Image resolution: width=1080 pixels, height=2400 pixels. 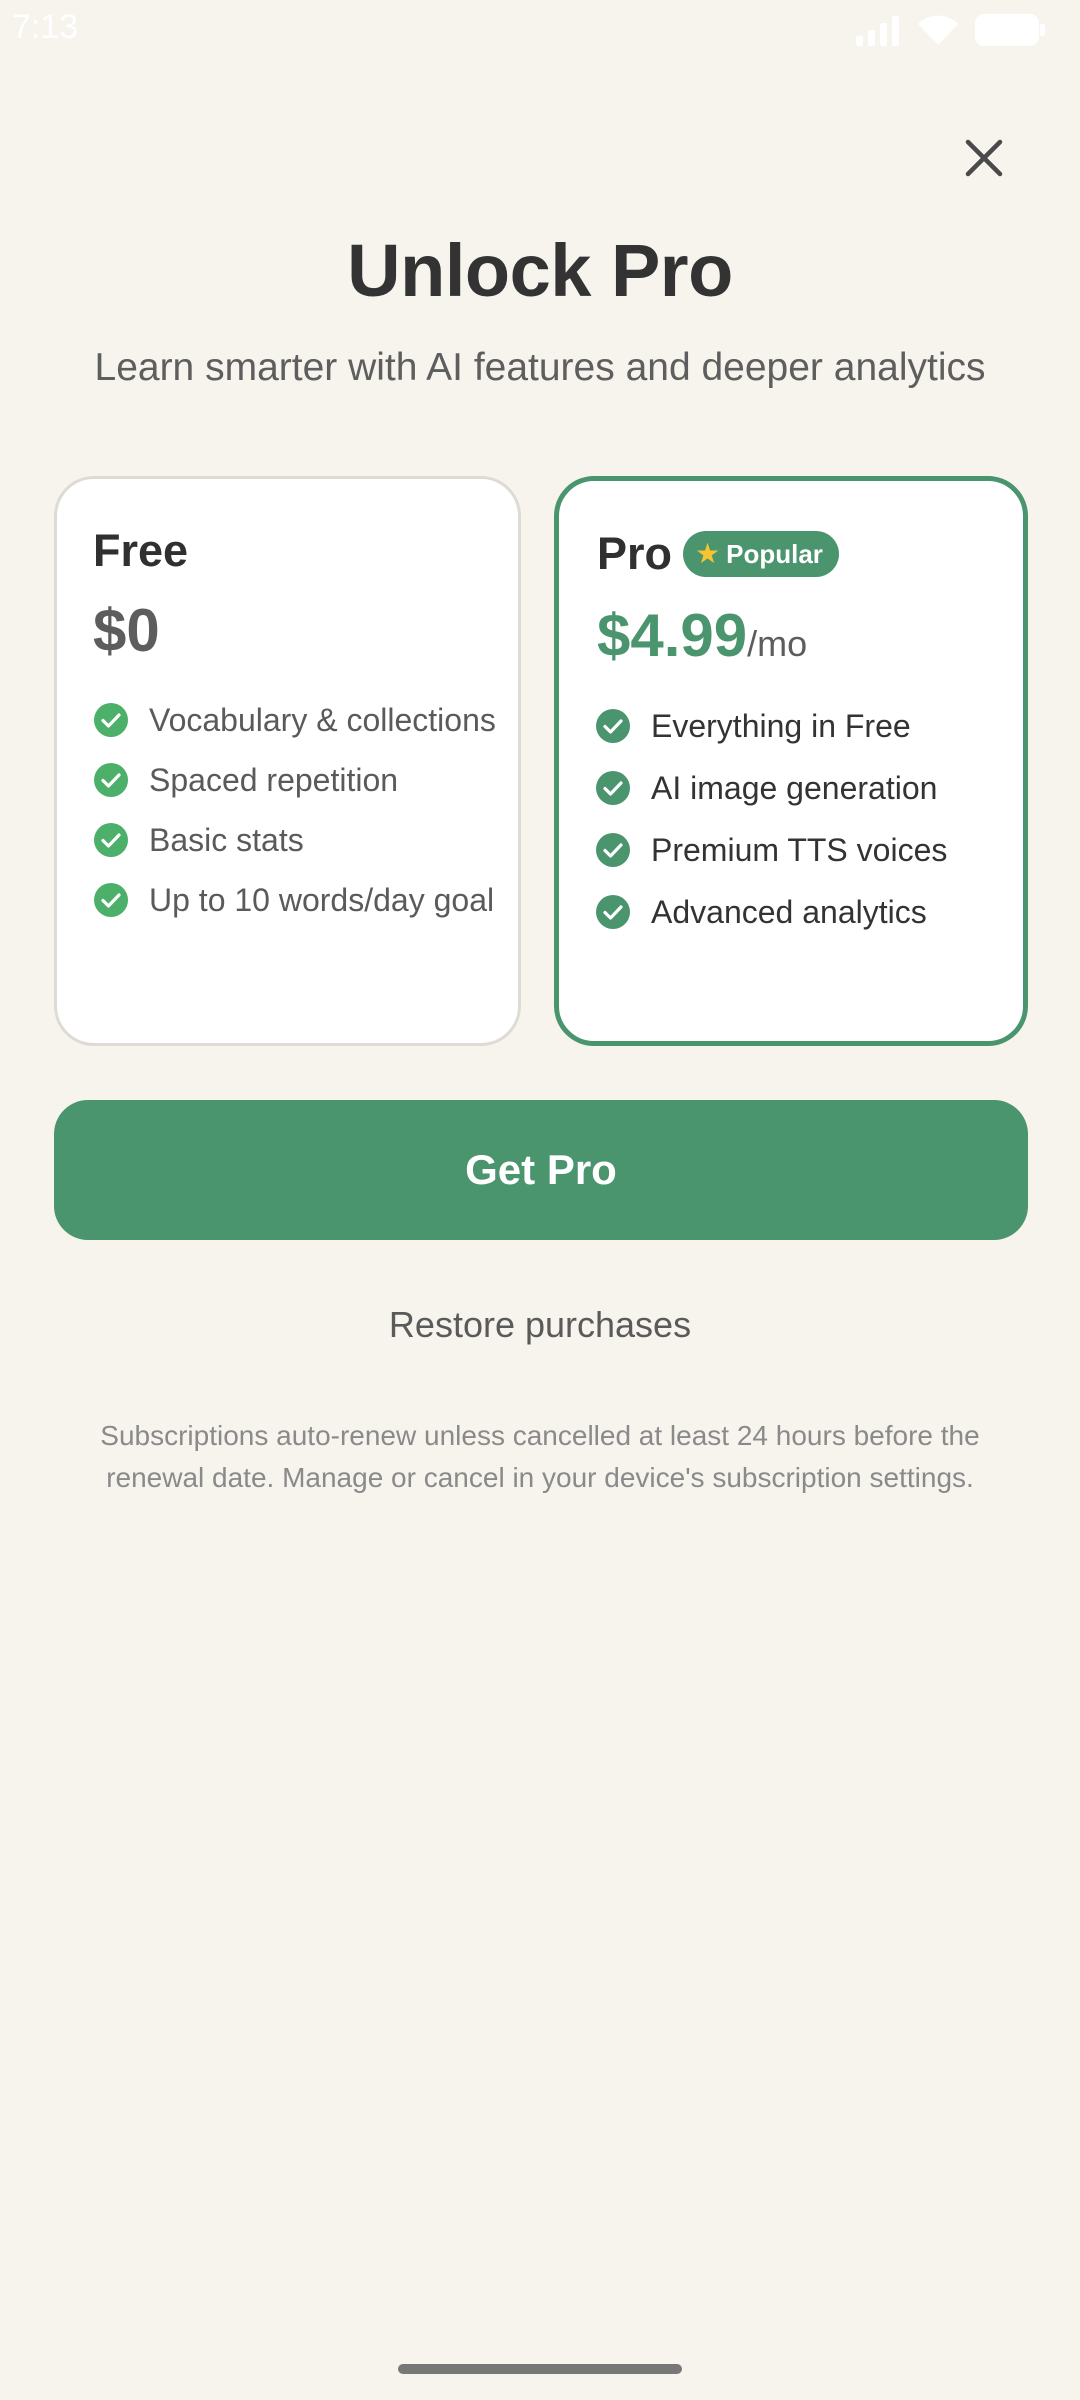 What do you see at coordinates (1010, 30) in the screenshot?
I see `battery-icon` at bounding box center [1010, 30].